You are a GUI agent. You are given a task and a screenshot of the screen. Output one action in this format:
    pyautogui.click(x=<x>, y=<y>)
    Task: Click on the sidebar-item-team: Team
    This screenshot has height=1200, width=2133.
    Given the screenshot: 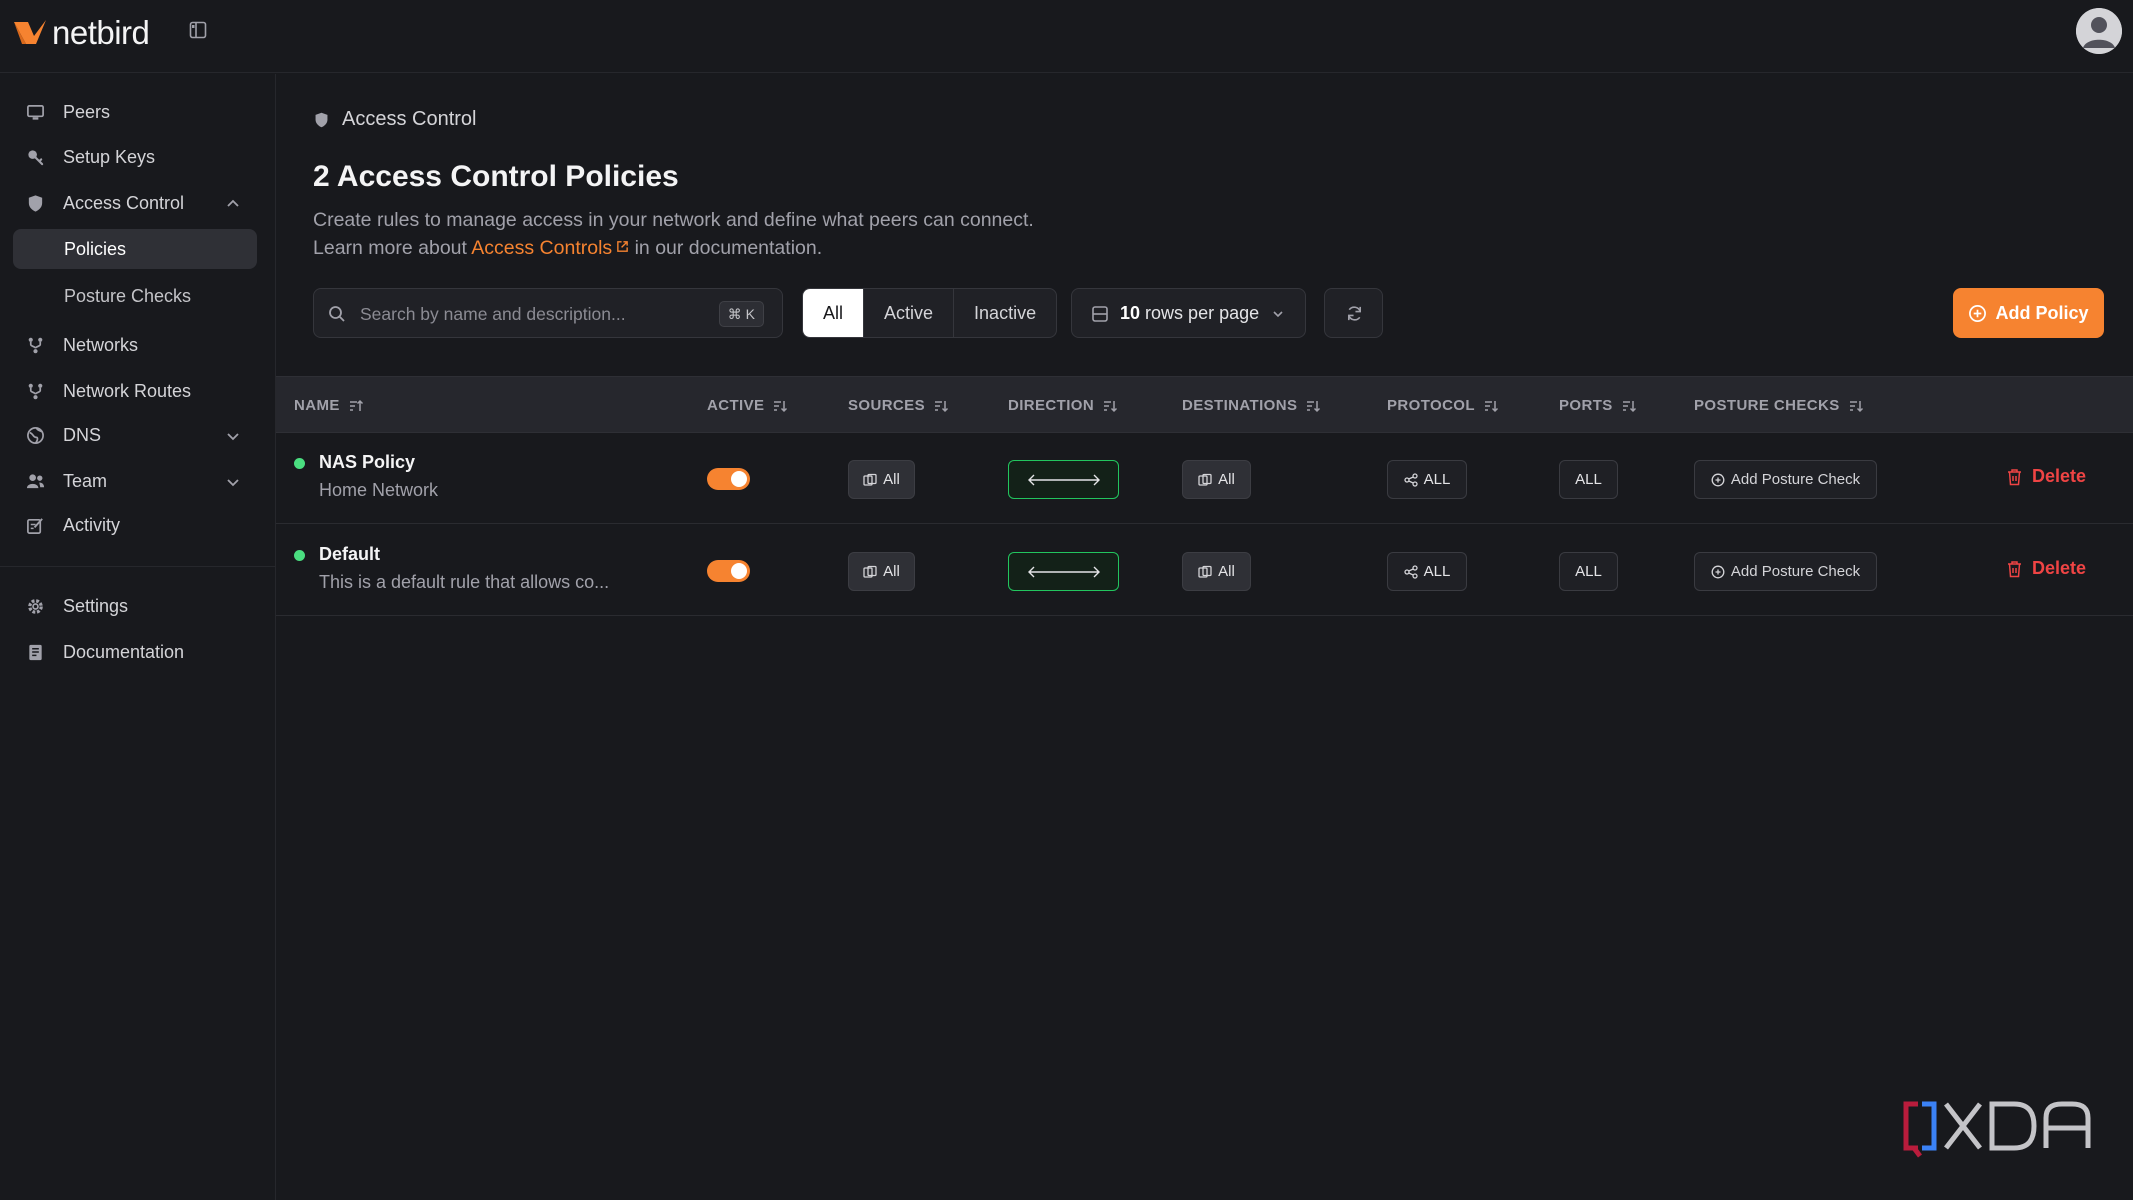 What is the action you would take?
    pyautogui.click(x=135, y=481)
    